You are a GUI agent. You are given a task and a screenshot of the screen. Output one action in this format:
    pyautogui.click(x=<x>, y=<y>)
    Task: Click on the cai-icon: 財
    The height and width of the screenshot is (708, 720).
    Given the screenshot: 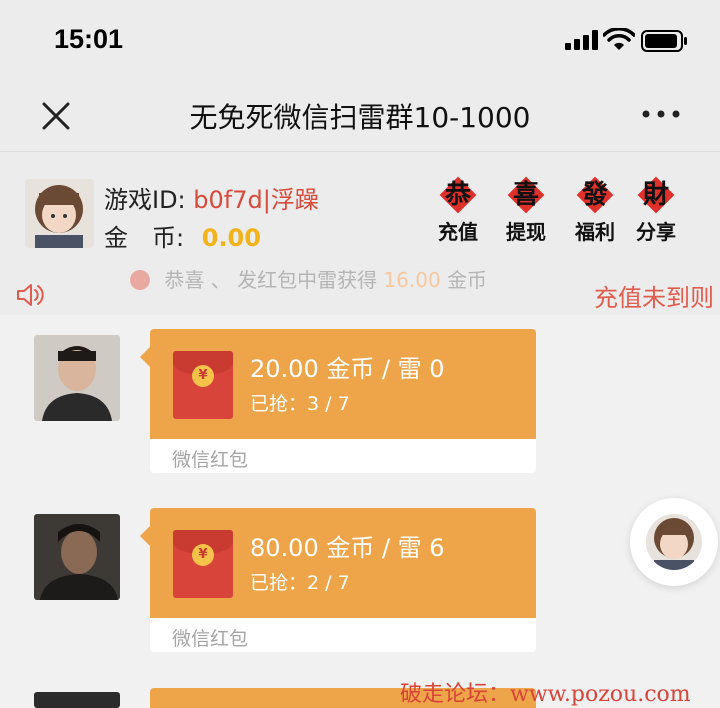 What is the action you would take?
    pyautogui.click(x=656, y=195)
    